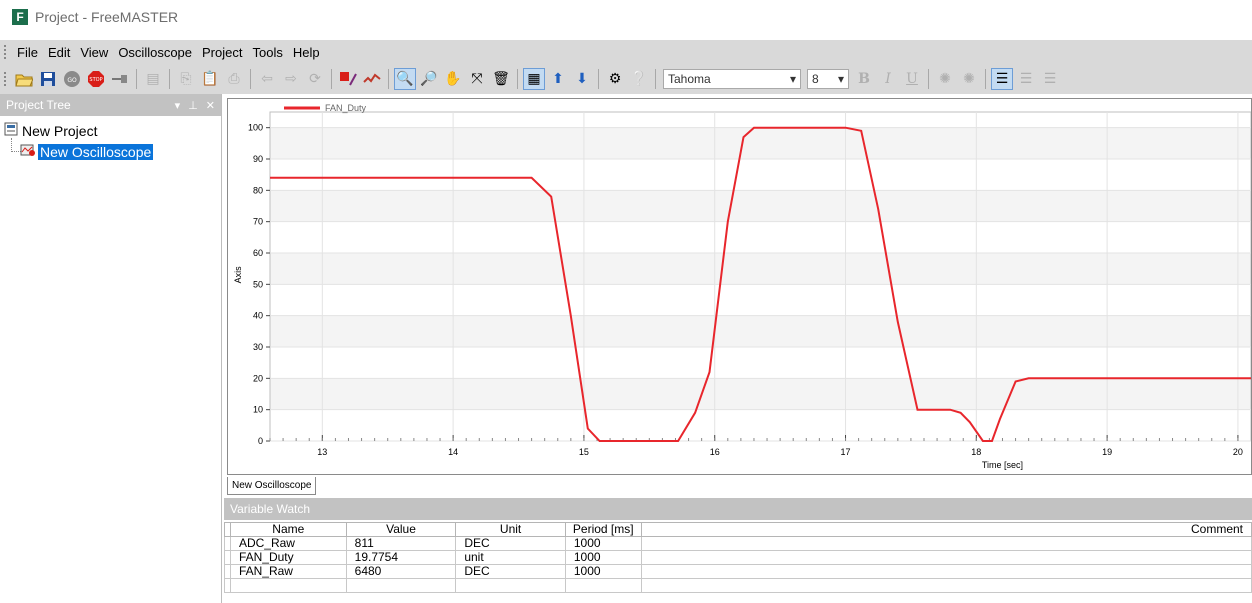  What do you see at coordinates (639, 79) in the screenshot?
I see `help-icon: ❔` at bounding box center [639, 79].